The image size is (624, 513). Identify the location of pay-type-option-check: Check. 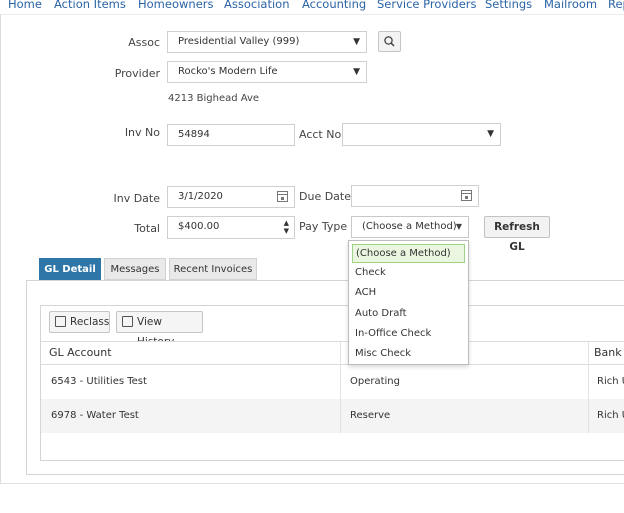
(370, 272).